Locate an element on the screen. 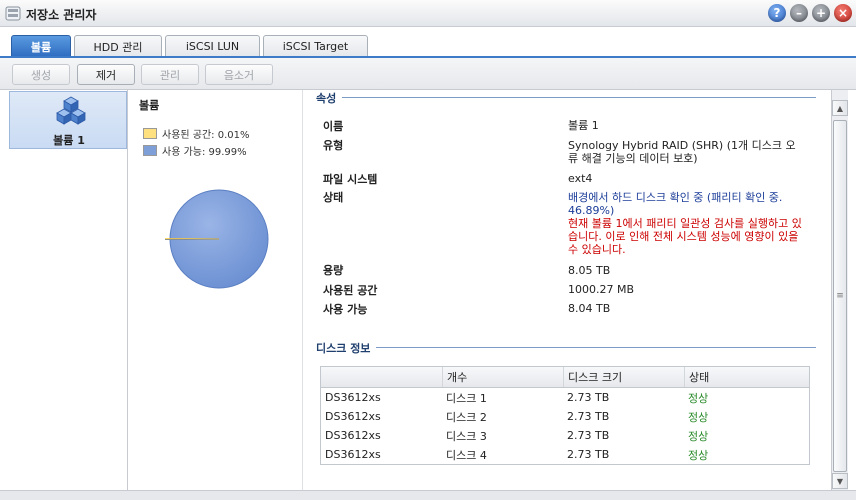 Image resolution: width=856 pixels, height=500 pixels. tab-volume: 볼륨 is located at coordinates (41, 46).